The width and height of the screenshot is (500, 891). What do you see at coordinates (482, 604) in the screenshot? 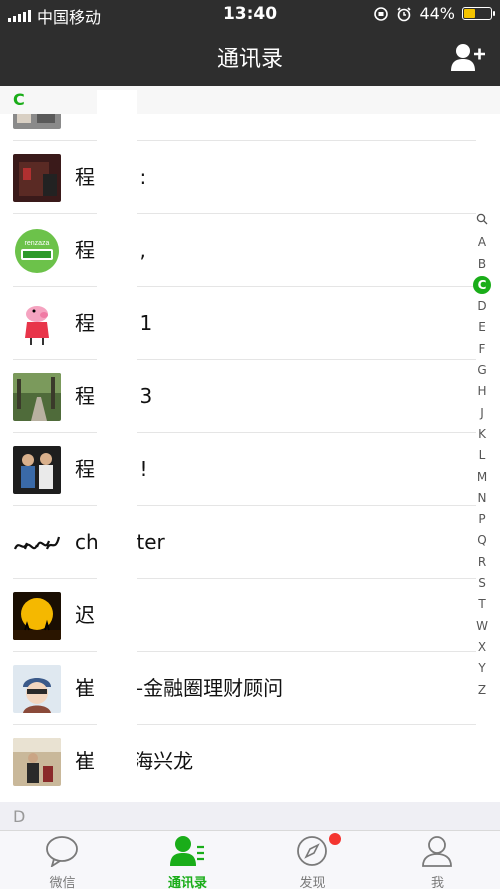
I see `index-letter: T` at bounding box center [482, 604].